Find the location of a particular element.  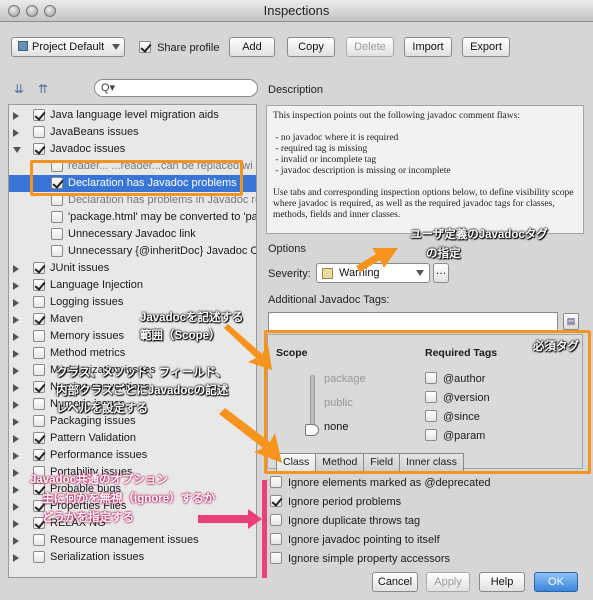

tree-item: Unnecessary {@inheritDoc} Javadoc Co is located at coordinates (132, 251).